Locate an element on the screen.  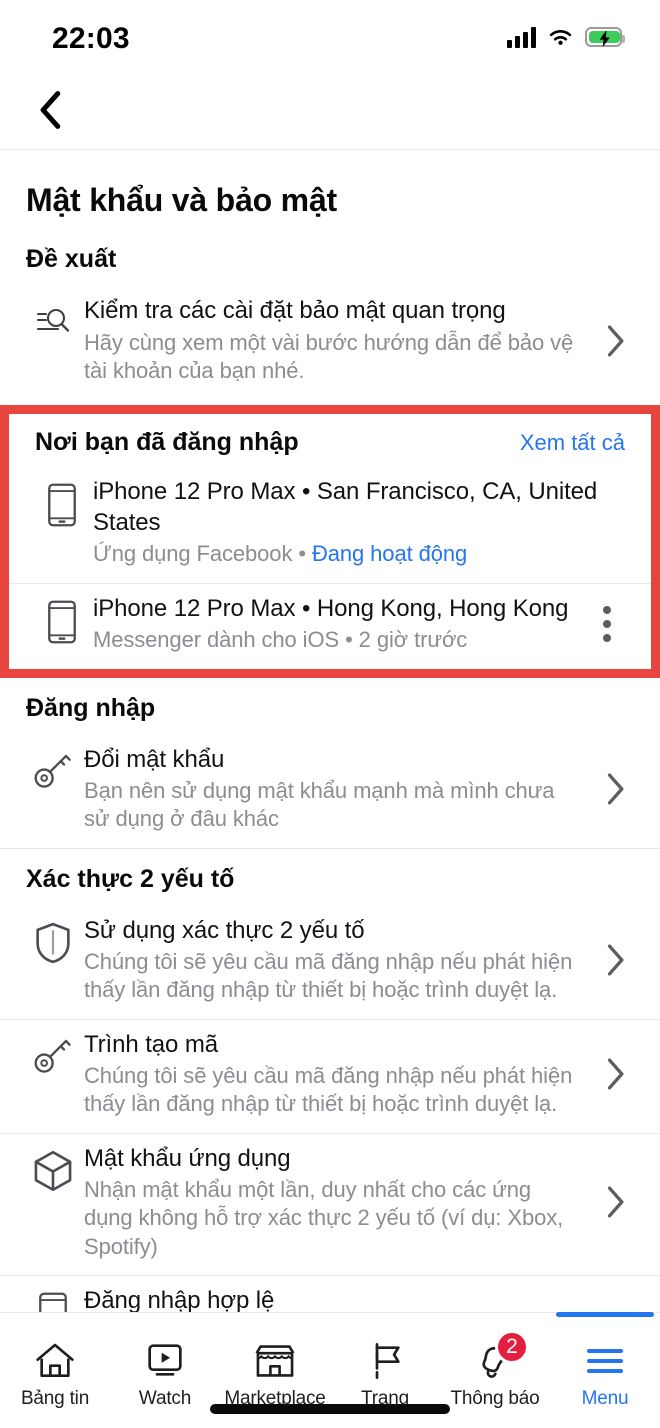
home-icon is located at coordinates (55, 1361).